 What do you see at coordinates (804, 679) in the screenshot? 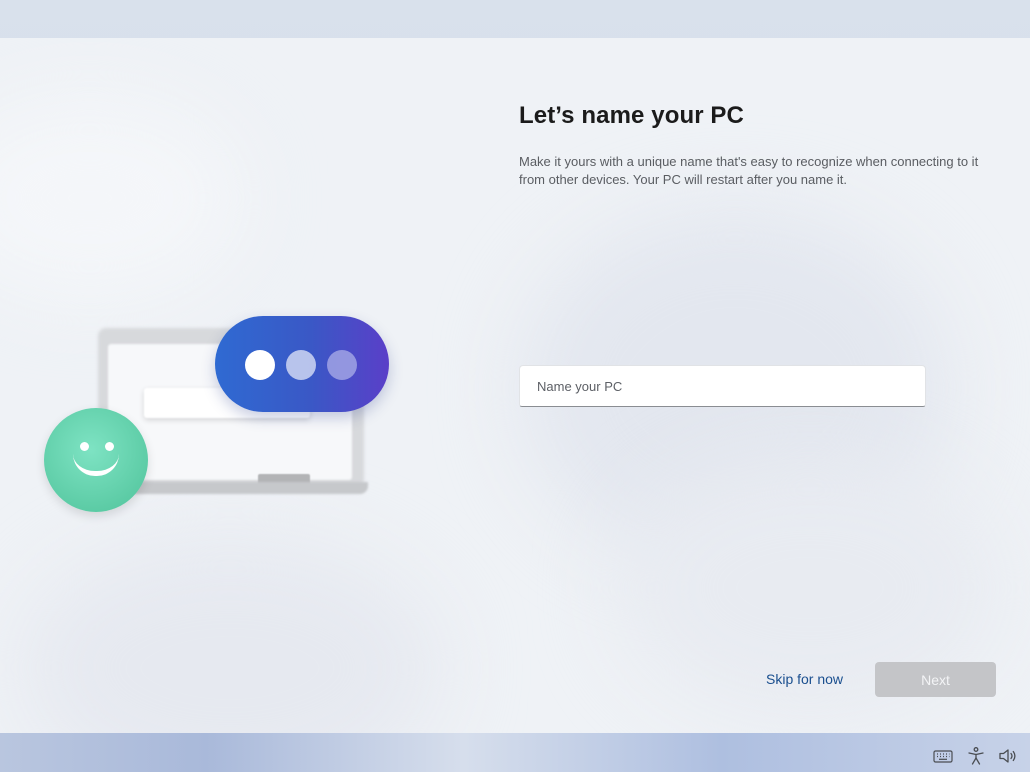
I see `skip-for-now-link: Skip for now` at bounding box center [804, 679].